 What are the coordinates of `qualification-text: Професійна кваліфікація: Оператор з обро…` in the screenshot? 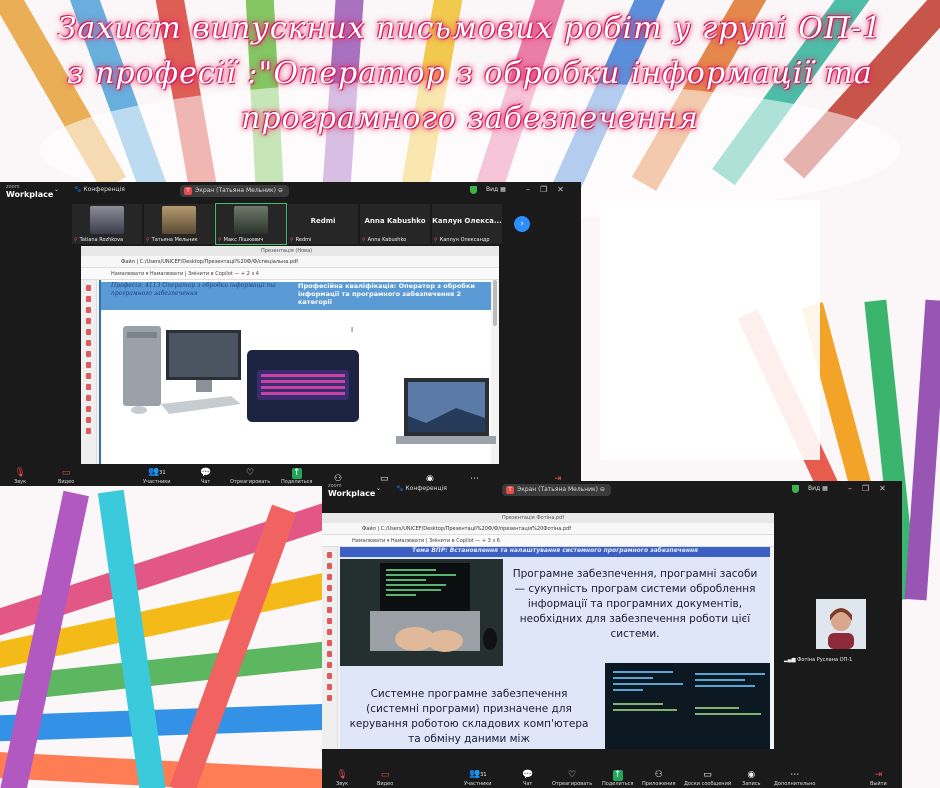 It's located at (386, 294).